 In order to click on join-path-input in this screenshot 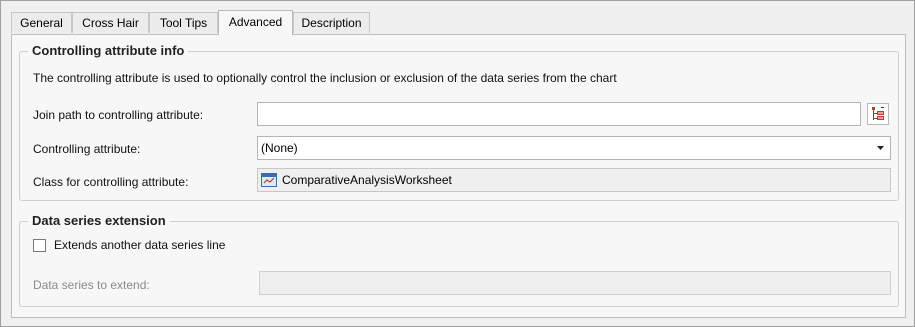, I will do `click(559, 114)`.